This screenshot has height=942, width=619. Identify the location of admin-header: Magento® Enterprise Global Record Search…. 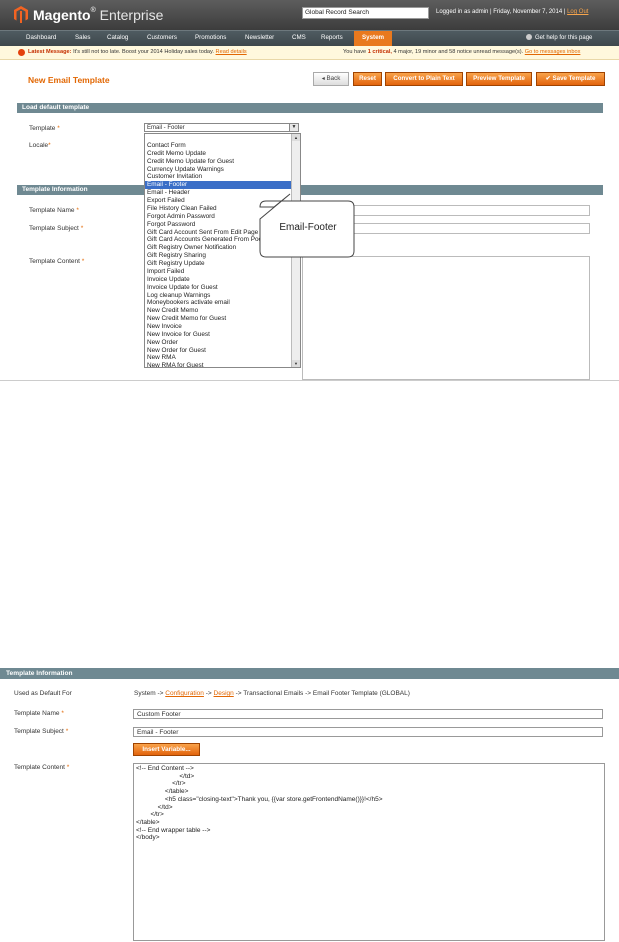
(309, 15).